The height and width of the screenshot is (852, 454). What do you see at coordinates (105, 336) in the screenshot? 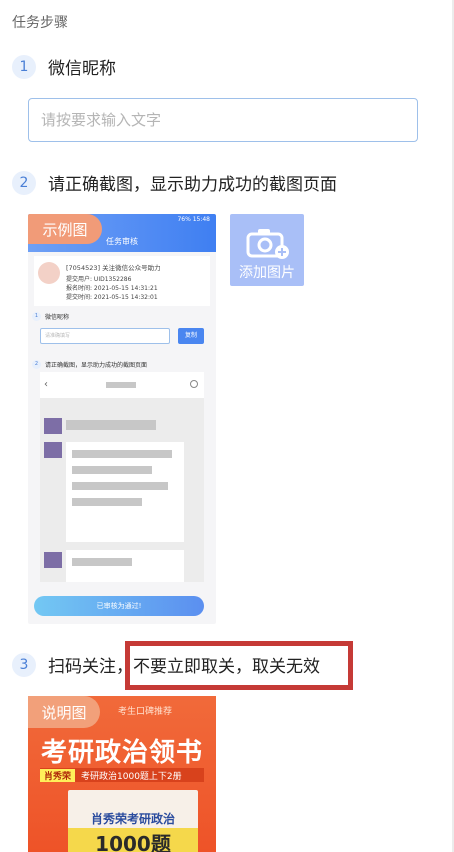
I see `example-input: 请准确填写` at bounding box center [105, 336].